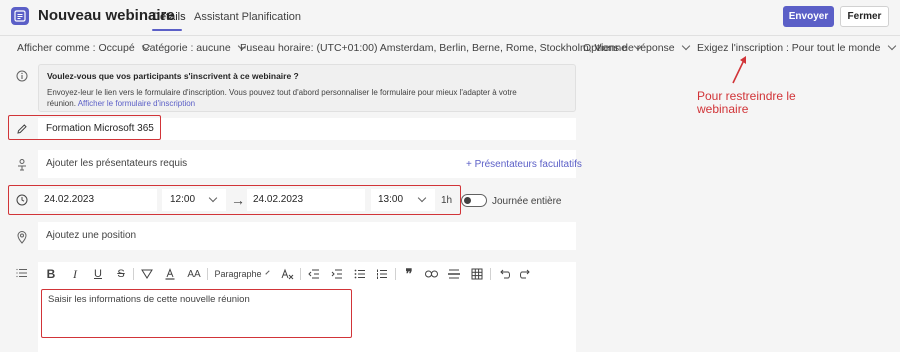 This screenshot has width=900, height=352. I want to click on reply-options-label: Options de réponse, so click(629, 48).